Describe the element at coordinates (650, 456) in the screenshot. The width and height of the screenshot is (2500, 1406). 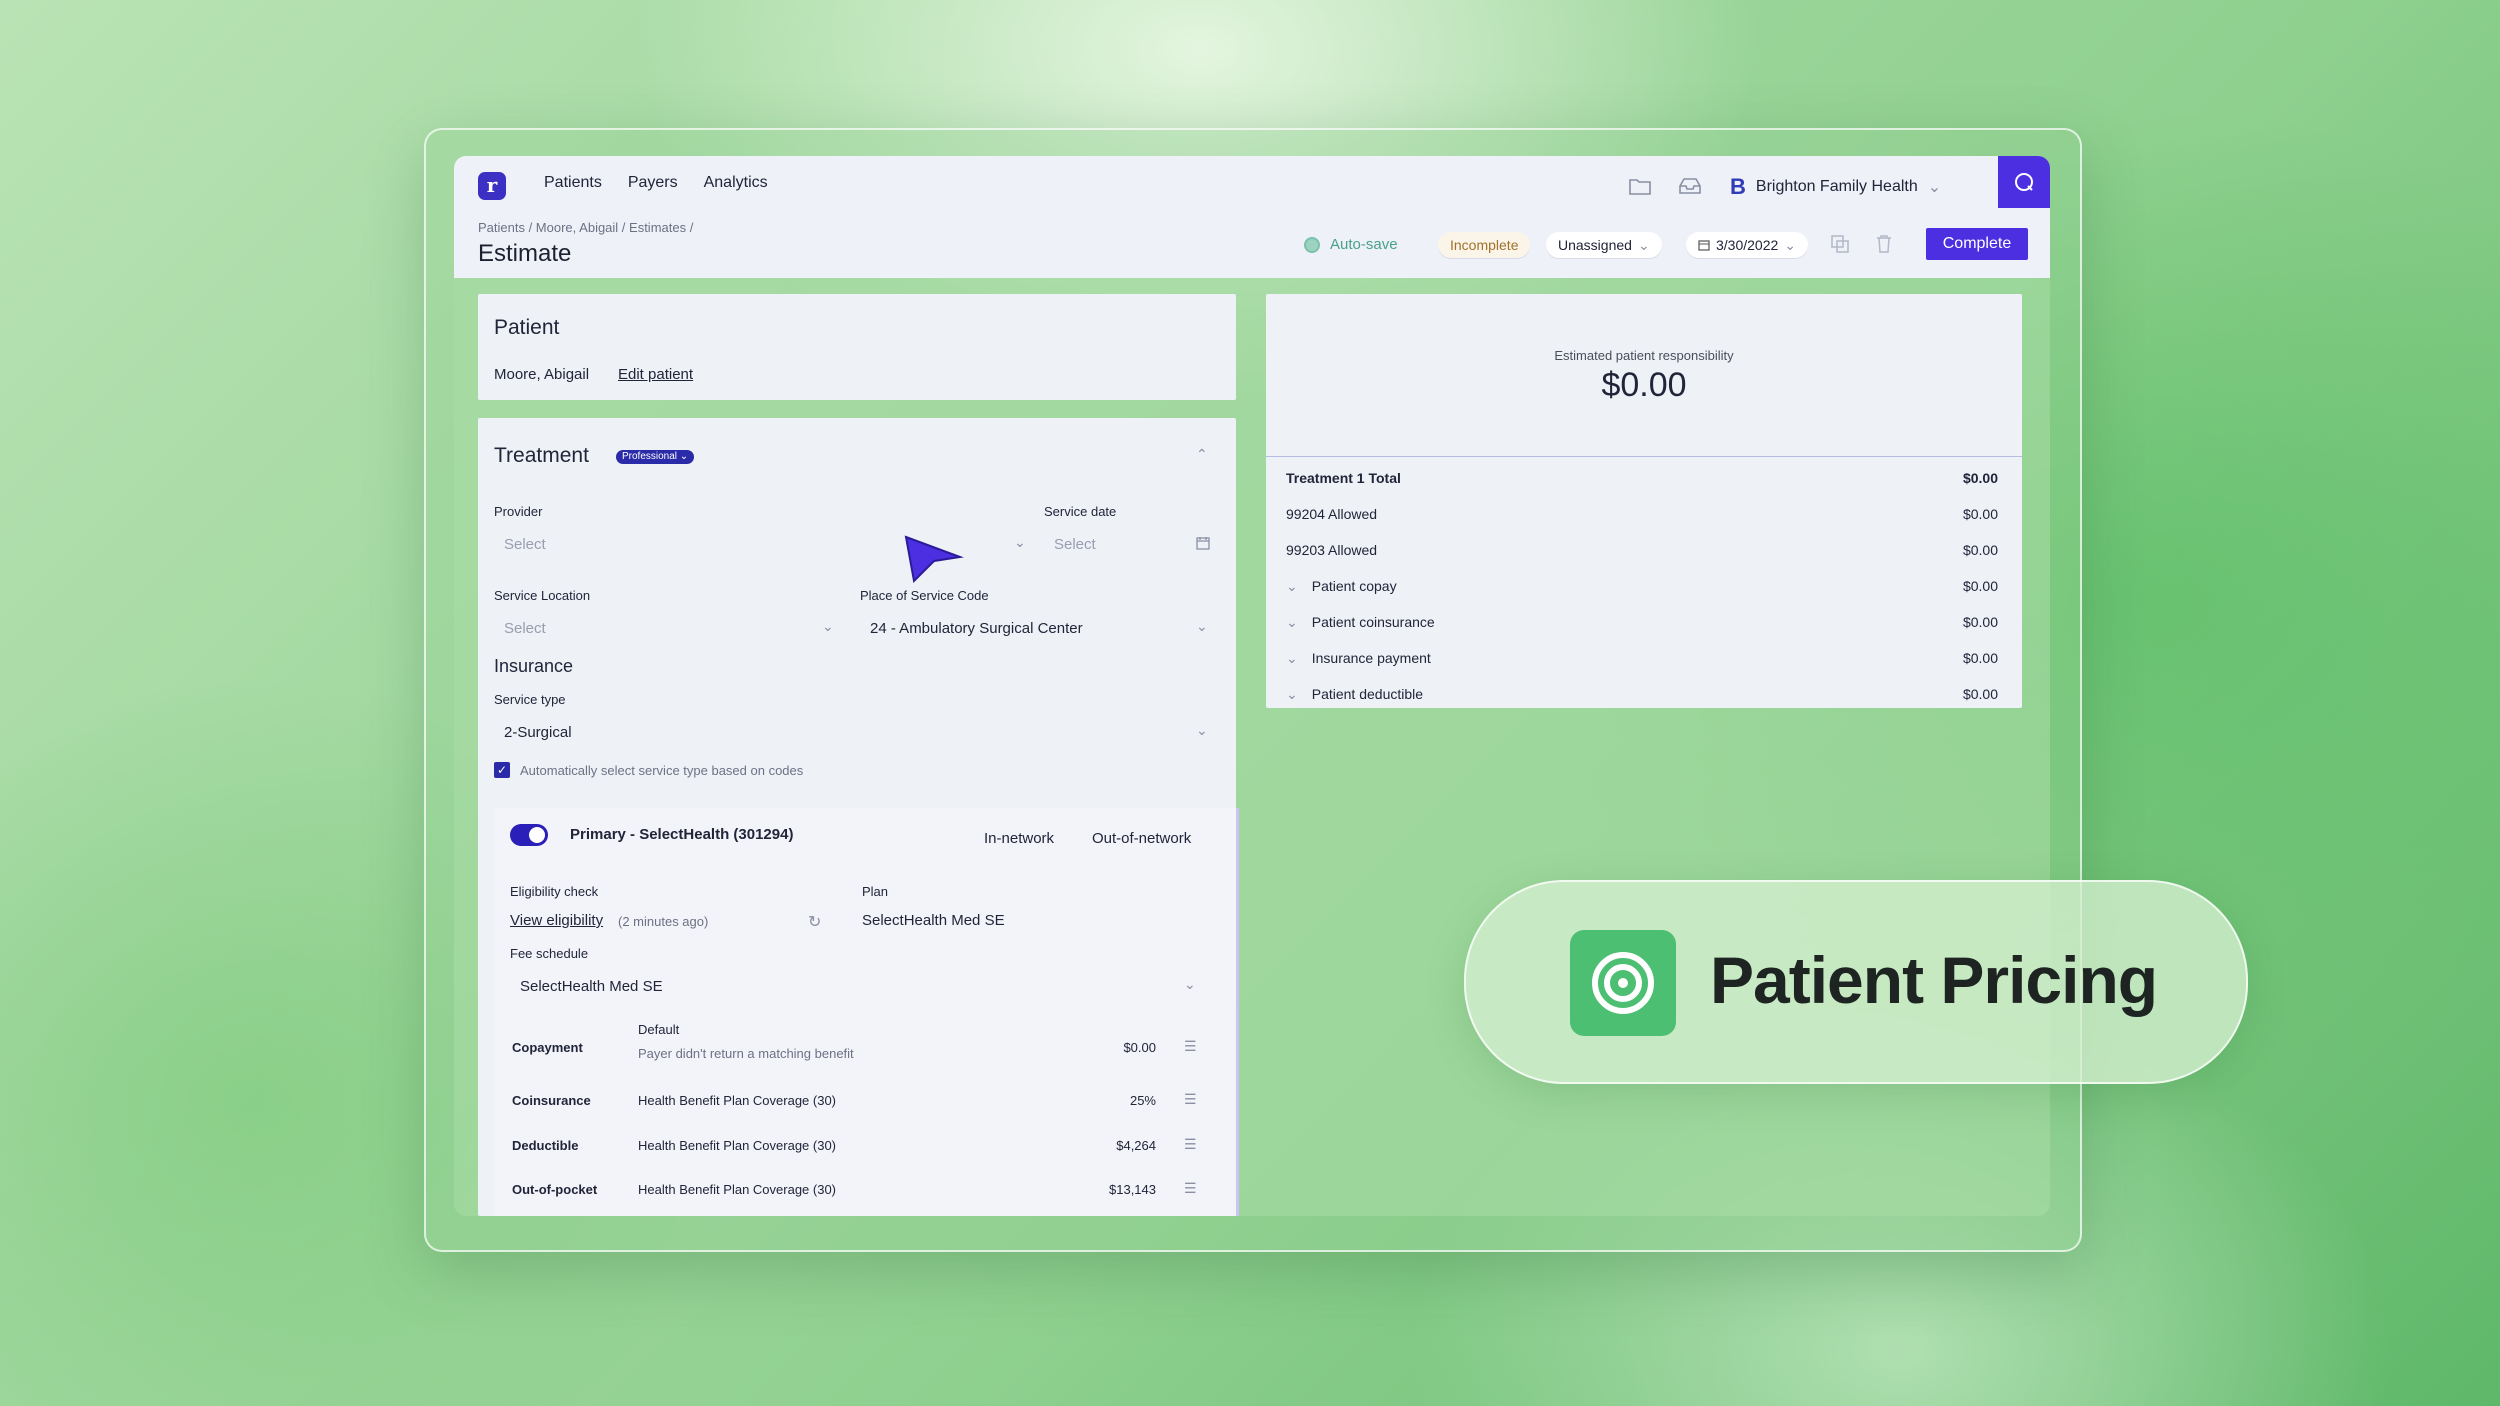
I see `professional-label: Professional` at that location.